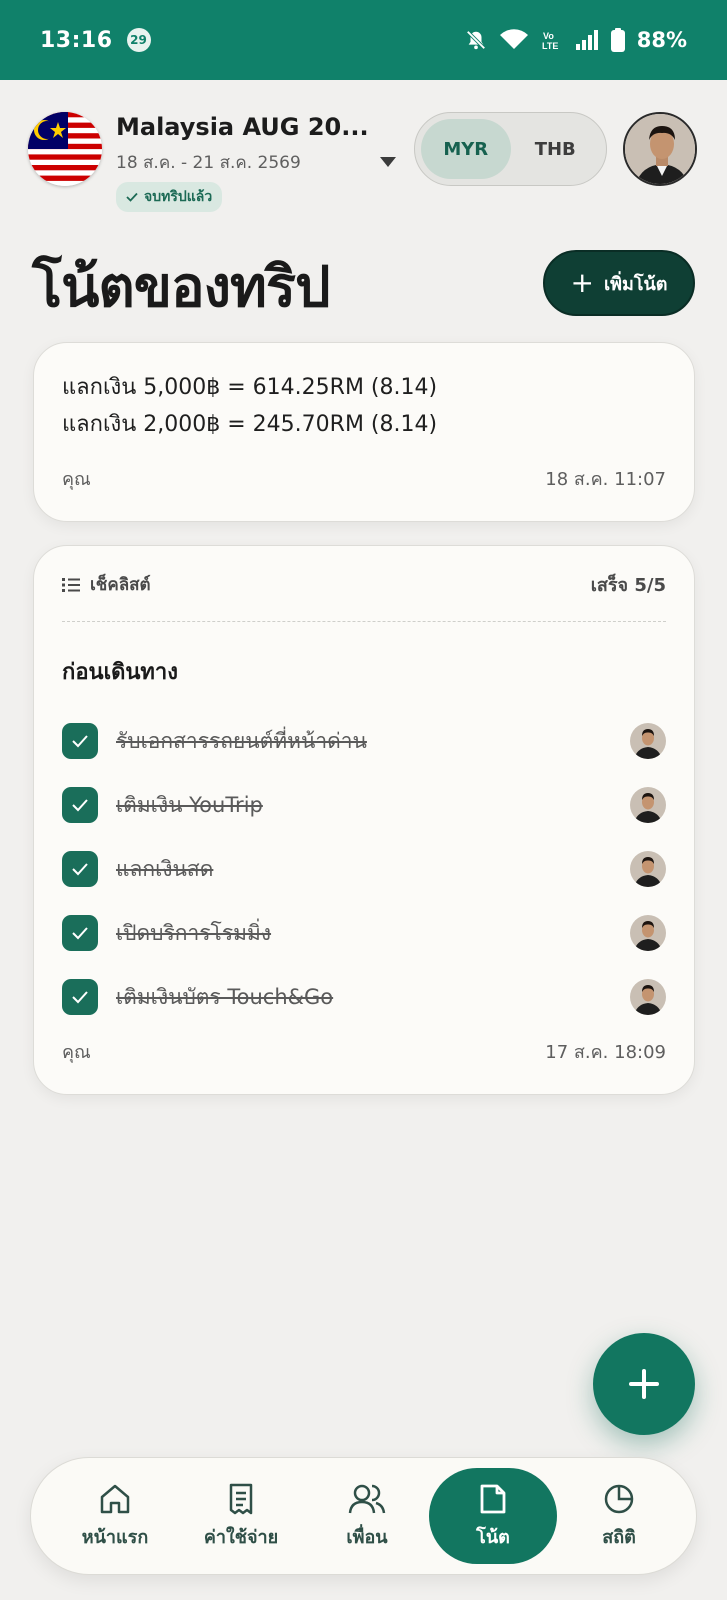 The height and width of the screenshot is (1600, 727). What do you see at coordinates (120, 672) in the screenshot?
I see `checklist-section-title: ก่อนเดินทาง` at bounding box center [120, 672].